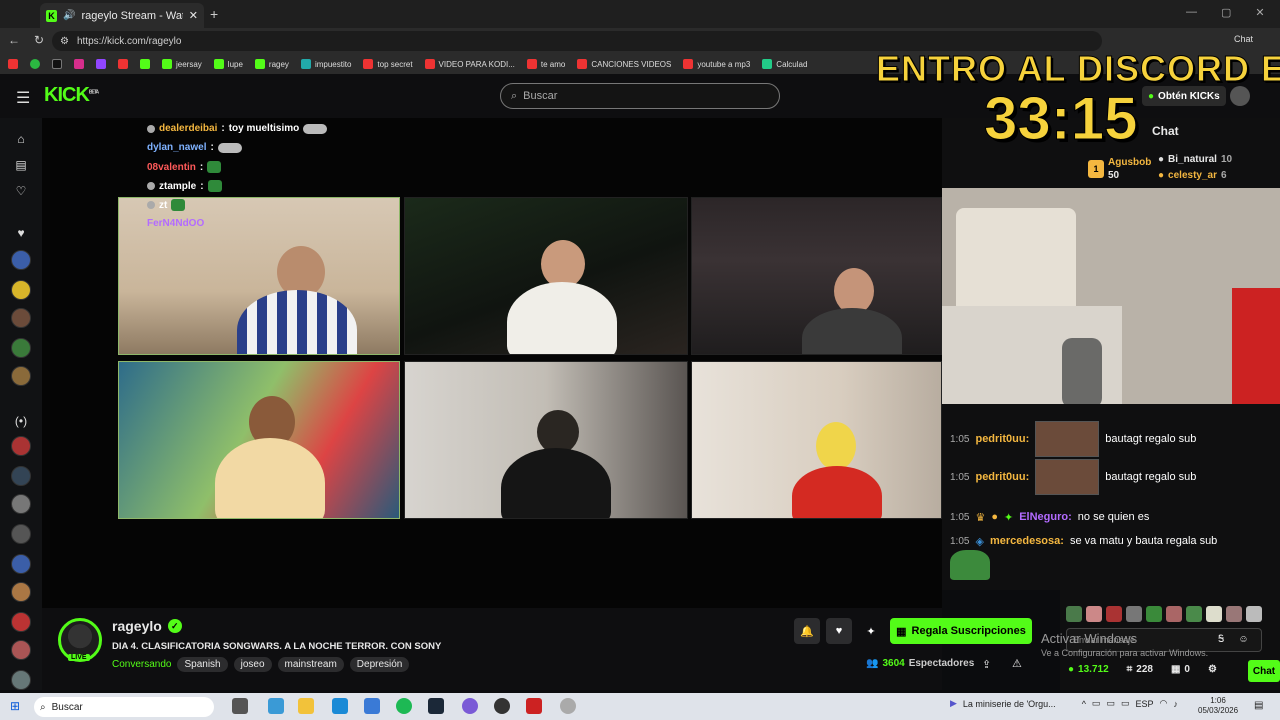 This screenshot has width=1280, height=720. What do you see at coordinates (545, 64) in the screenshot?
I see `bookmark-item: te amo` at bounding box center [545, 64].